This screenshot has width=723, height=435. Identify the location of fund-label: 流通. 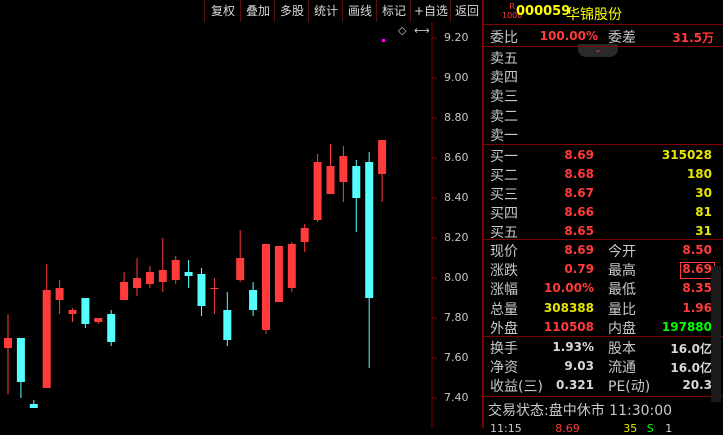
(622, 368).